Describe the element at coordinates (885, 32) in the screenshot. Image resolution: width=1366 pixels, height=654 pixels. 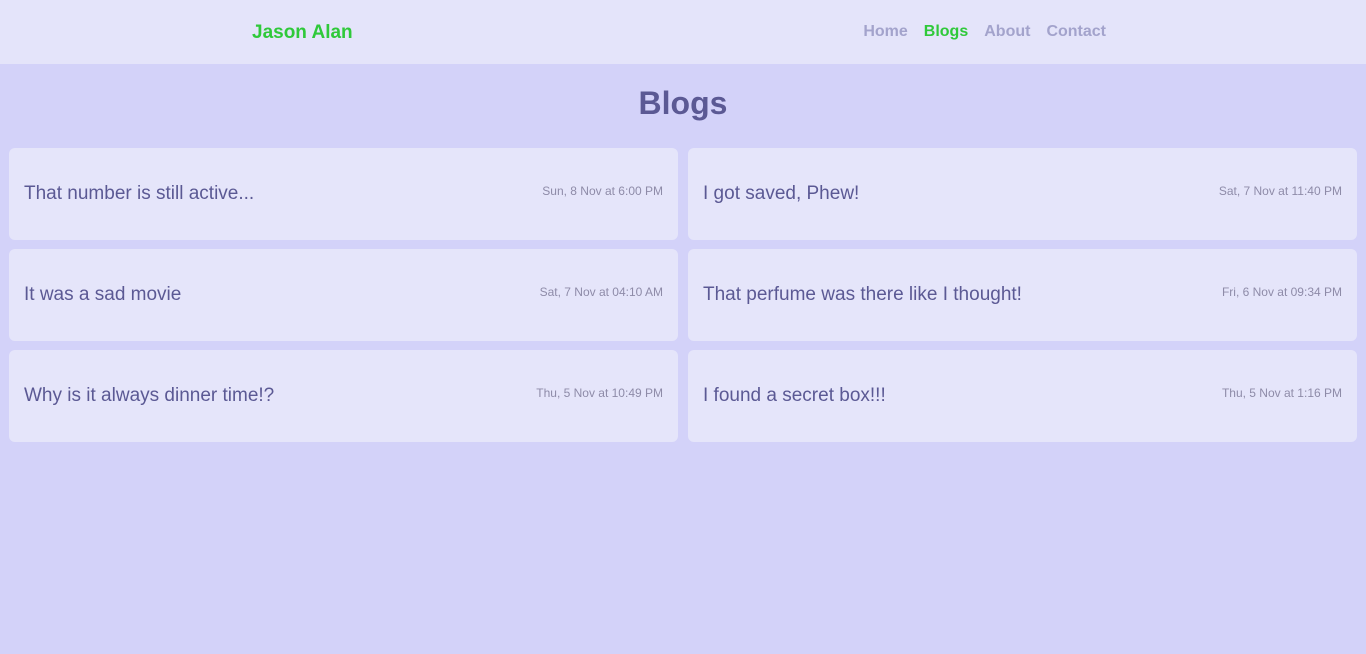
I see `nav-link-home: Home` at that location.